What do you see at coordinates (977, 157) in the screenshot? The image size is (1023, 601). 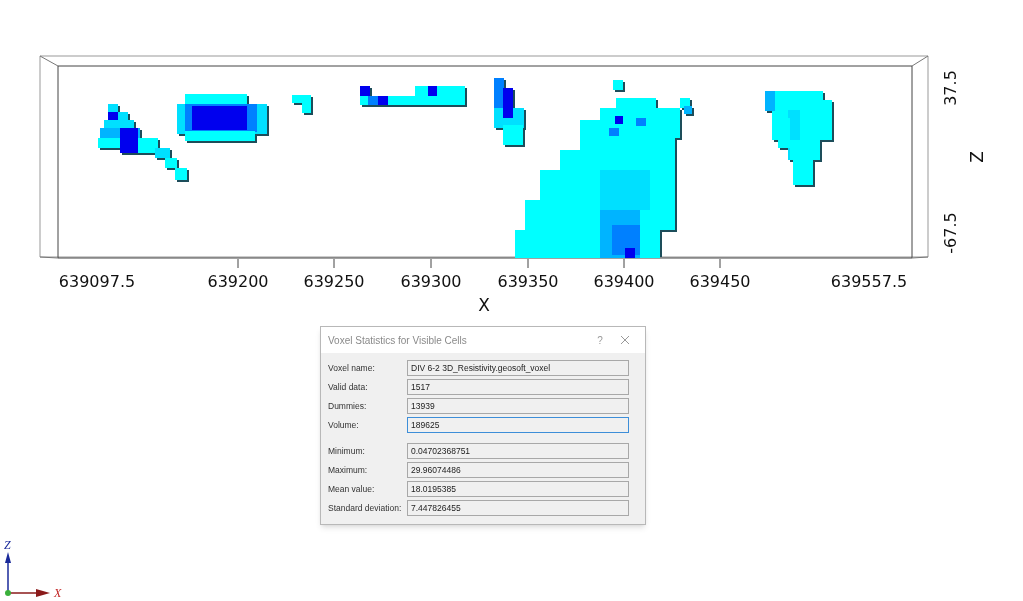 I see `axis-title: Z` at bounding box center [977, 157].